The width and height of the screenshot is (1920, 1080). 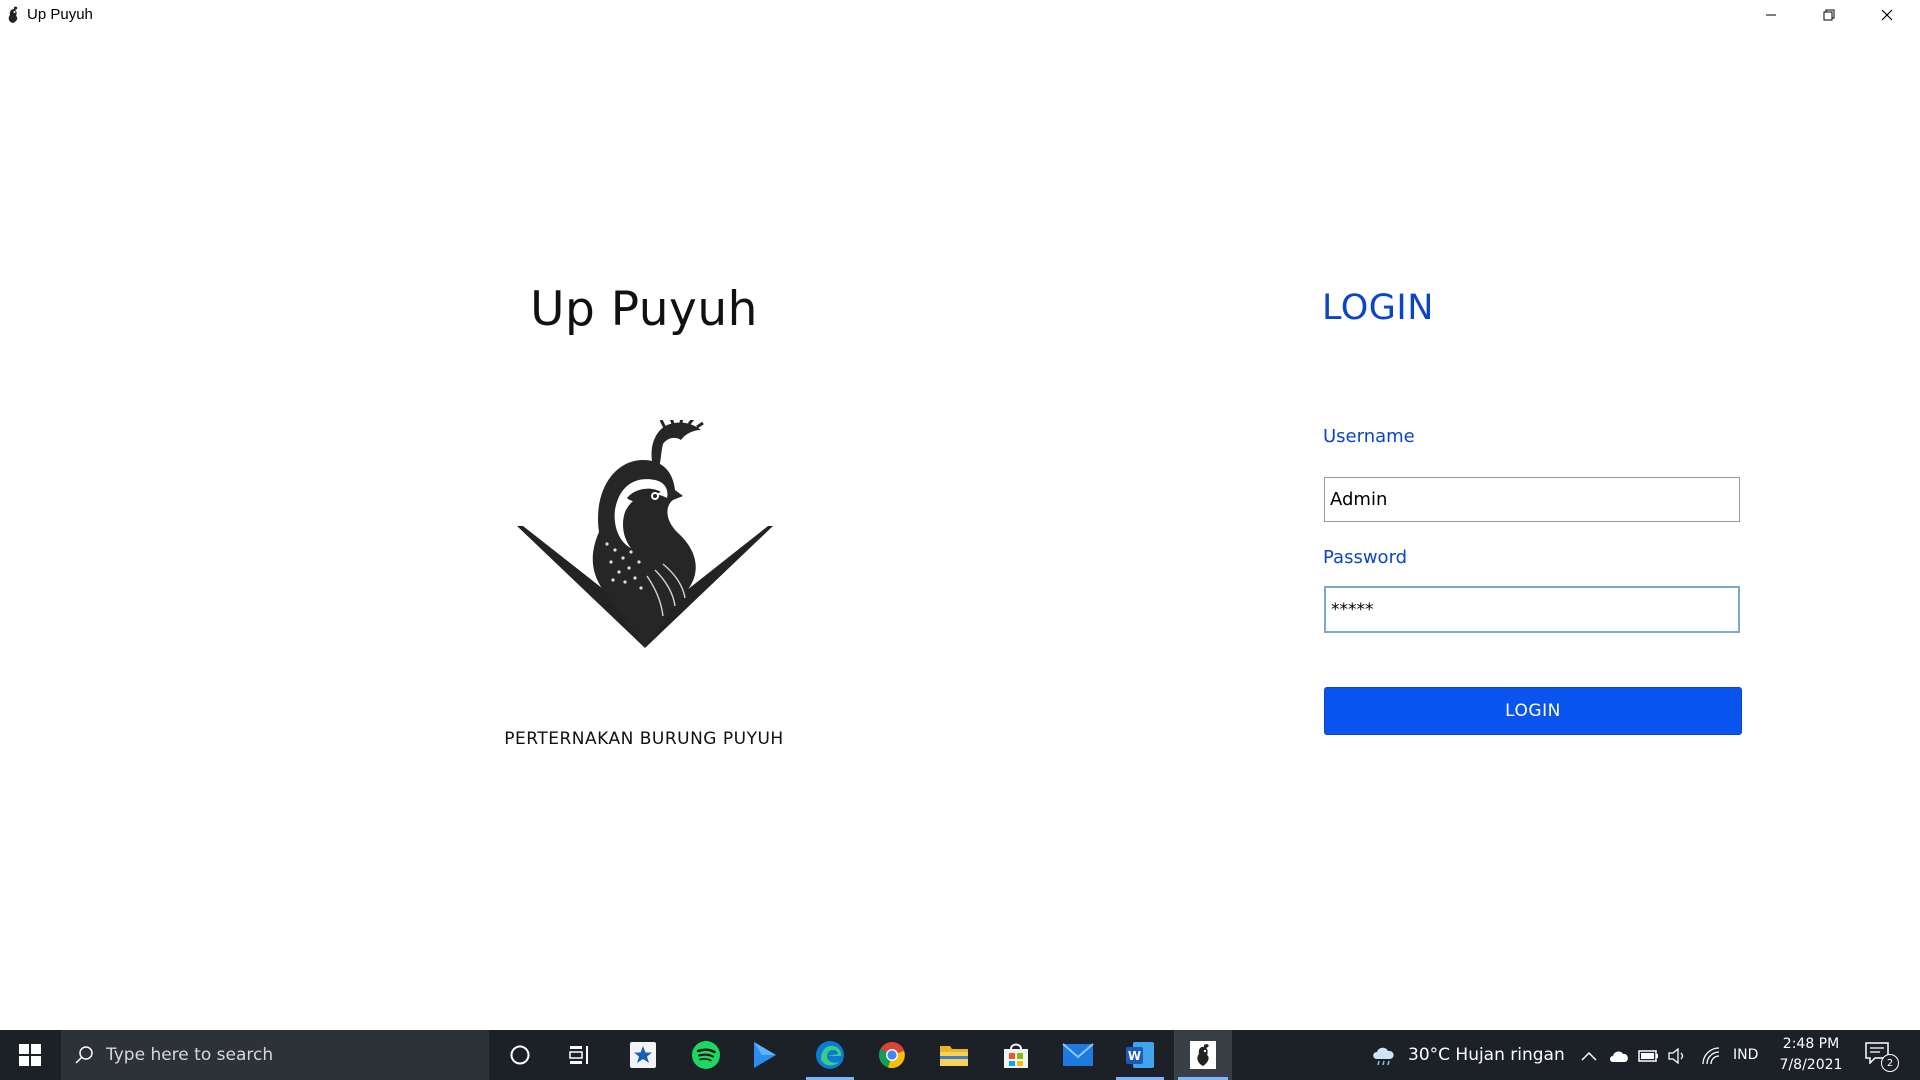 I want to click on title-bar: Up Puyuh, so click(x=960, y=15).